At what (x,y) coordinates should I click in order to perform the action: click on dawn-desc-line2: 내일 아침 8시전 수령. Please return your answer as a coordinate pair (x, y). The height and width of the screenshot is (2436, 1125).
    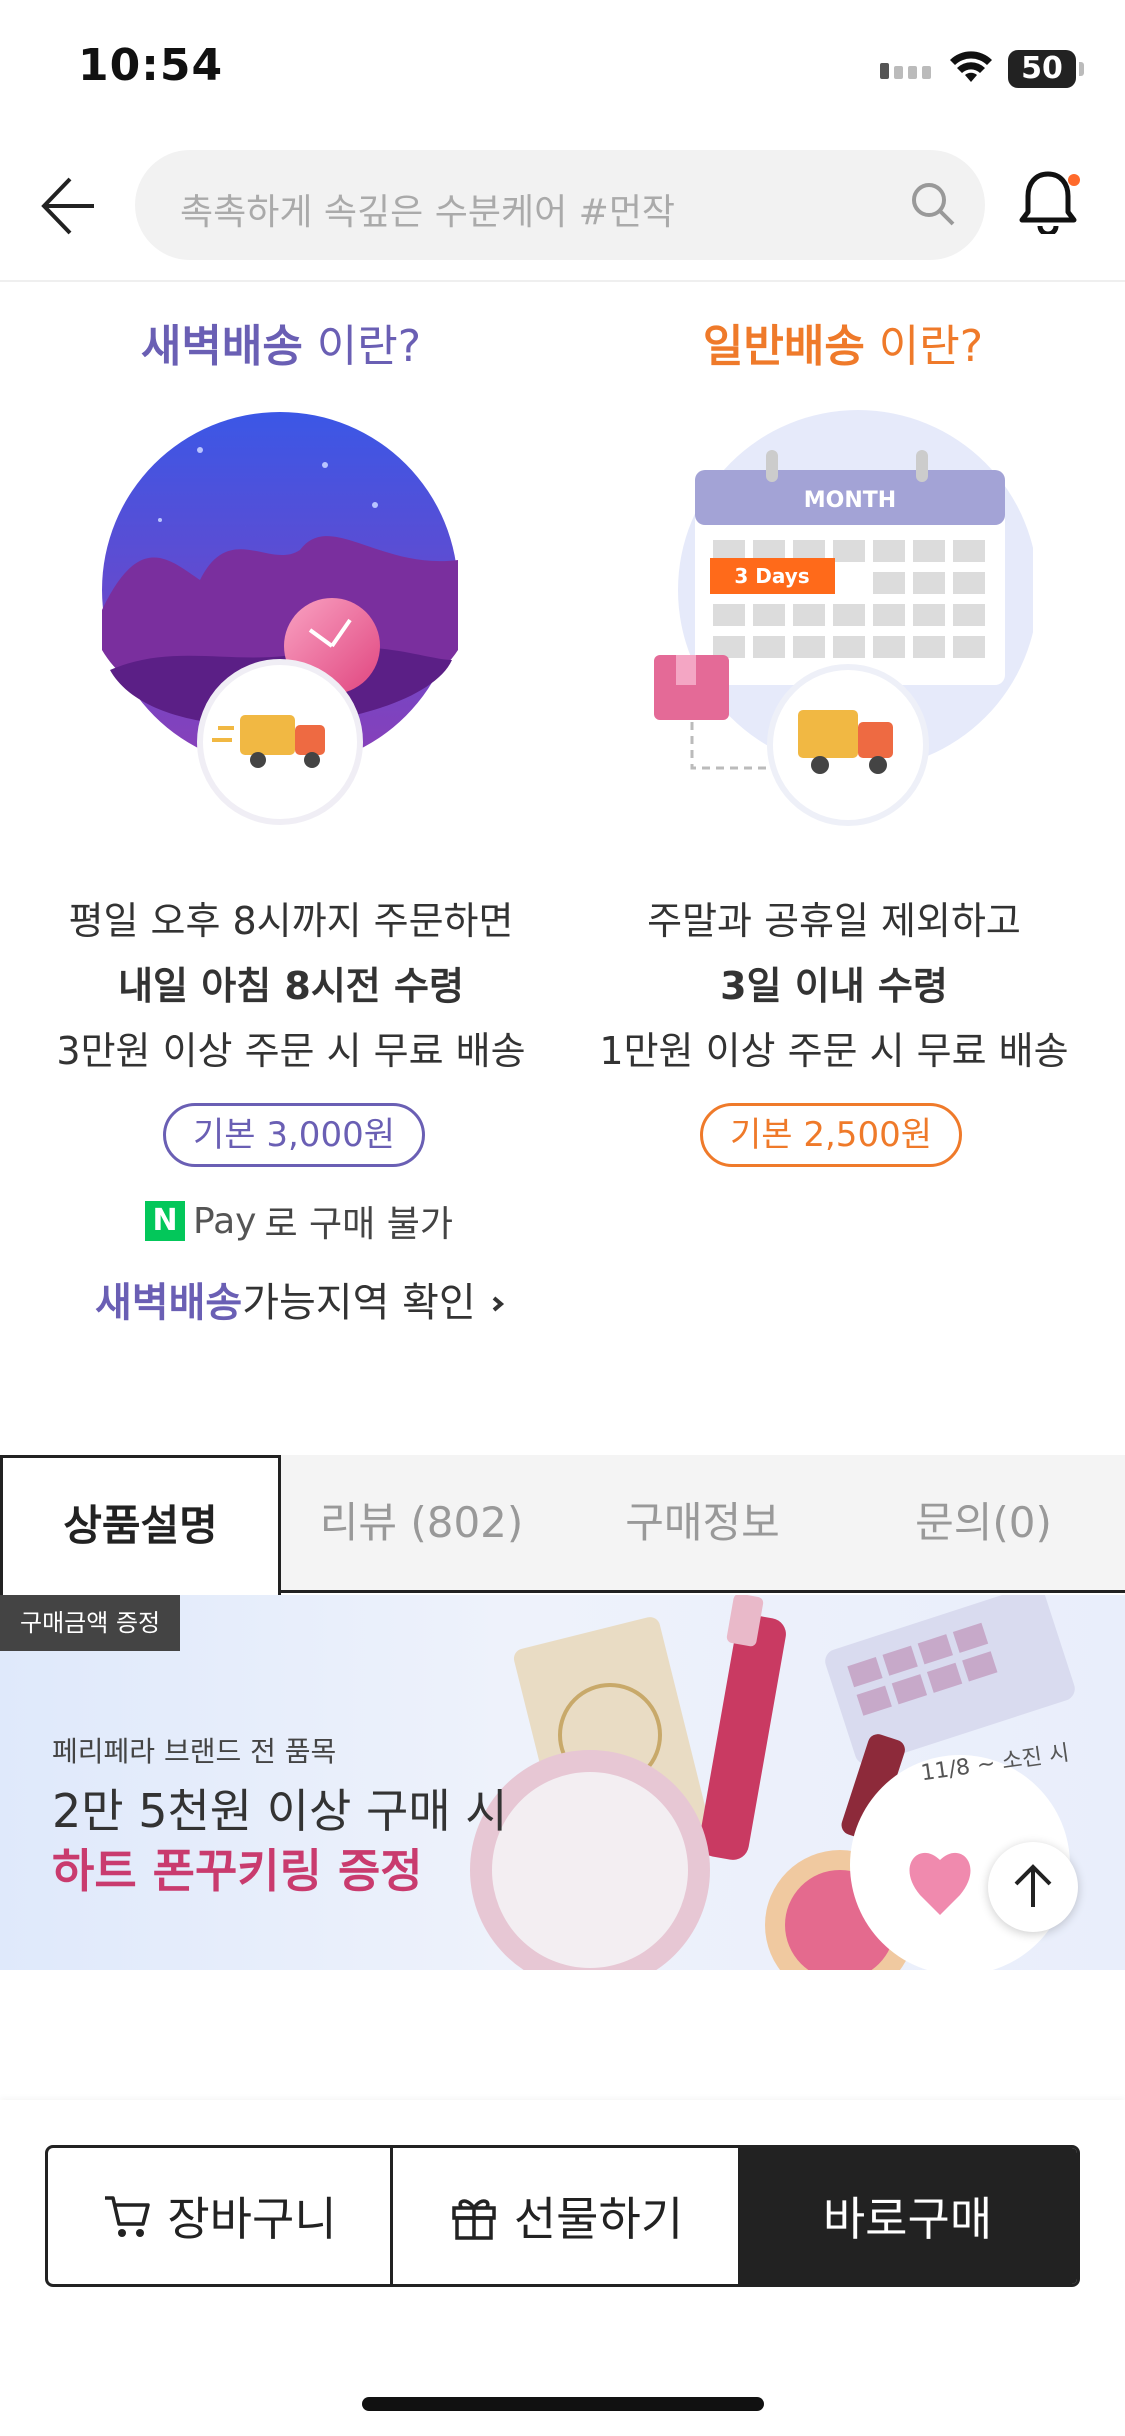
    Looking at the image, I should click on (291, 986).